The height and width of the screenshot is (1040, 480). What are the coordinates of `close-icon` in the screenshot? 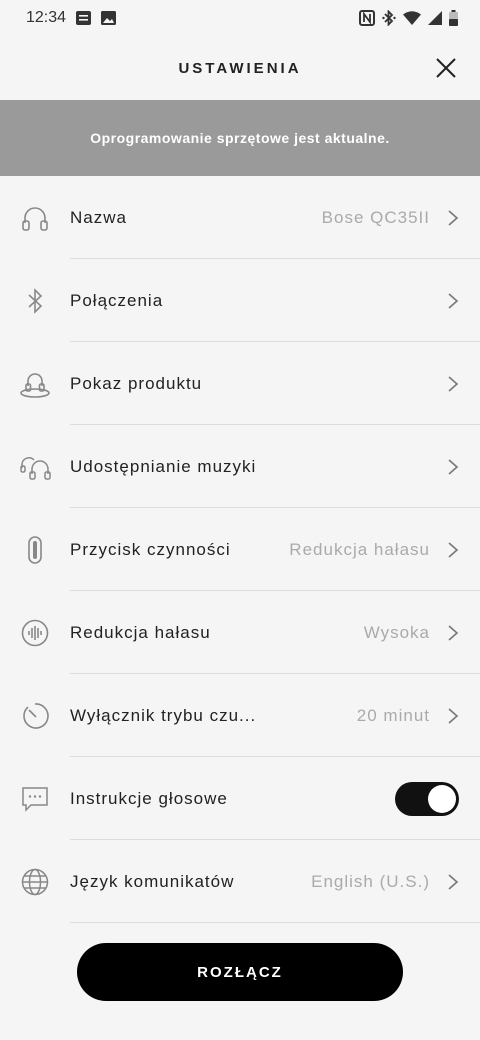 It's located at (446, 68).